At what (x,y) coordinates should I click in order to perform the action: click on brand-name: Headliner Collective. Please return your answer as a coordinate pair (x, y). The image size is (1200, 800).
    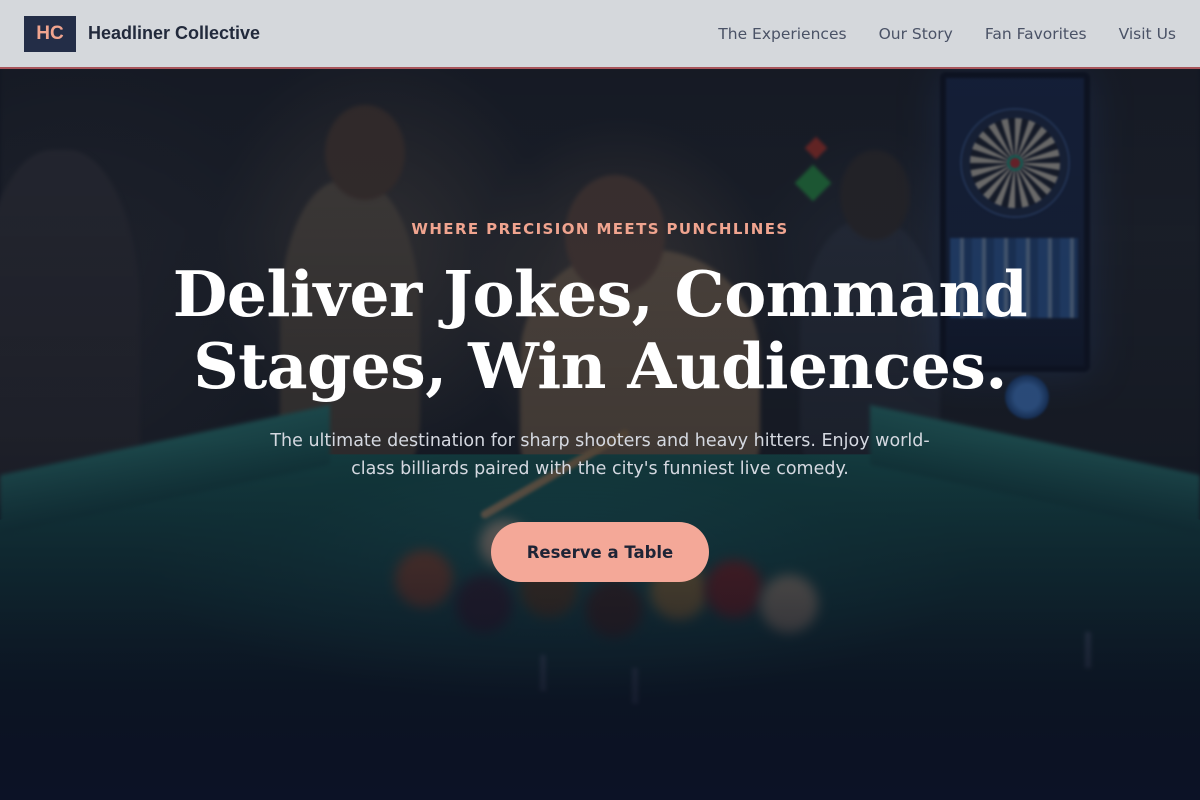
    Looking at the image, I should click on (174, 33).